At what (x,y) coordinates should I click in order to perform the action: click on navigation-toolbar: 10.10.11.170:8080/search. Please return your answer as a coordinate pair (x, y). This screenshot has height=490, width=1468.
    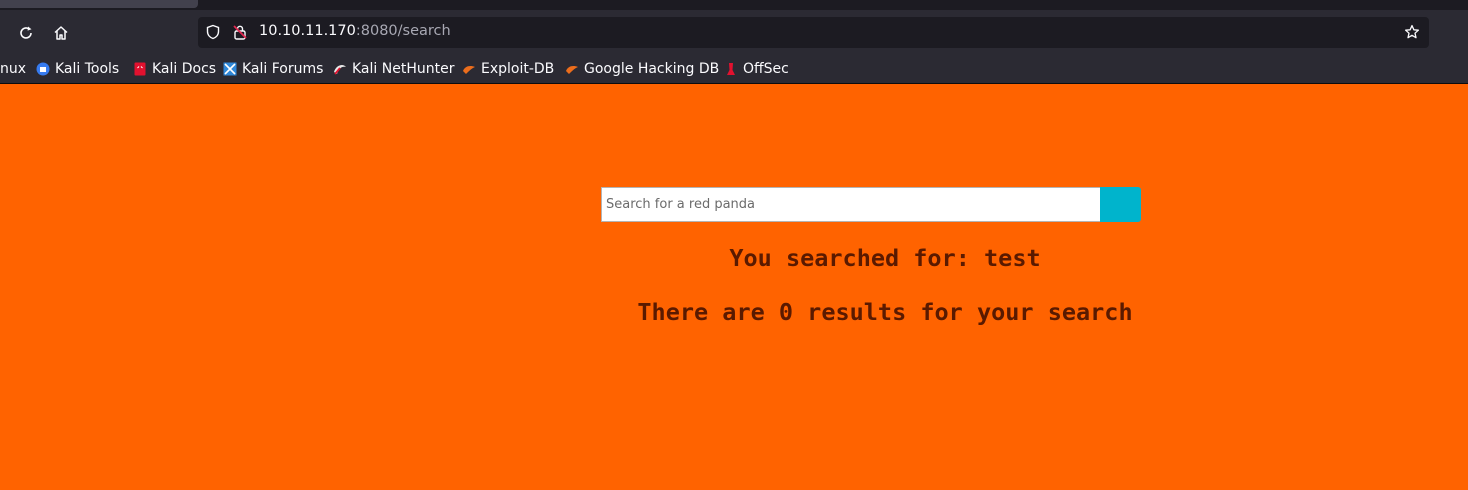
    Looking at the image, I should click on (734, 32).